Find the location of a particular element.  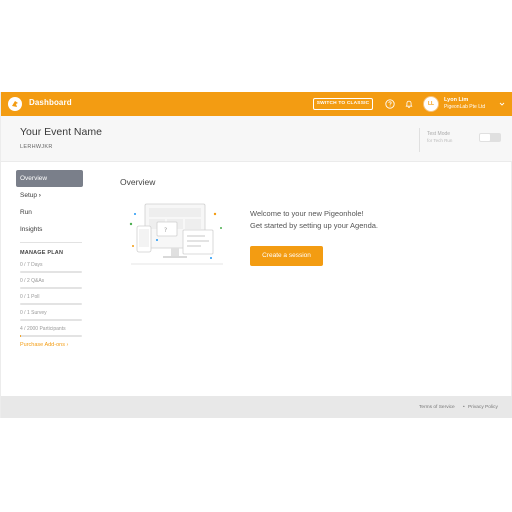

create-session-button: Create a session is located at coordinates (286, 256).